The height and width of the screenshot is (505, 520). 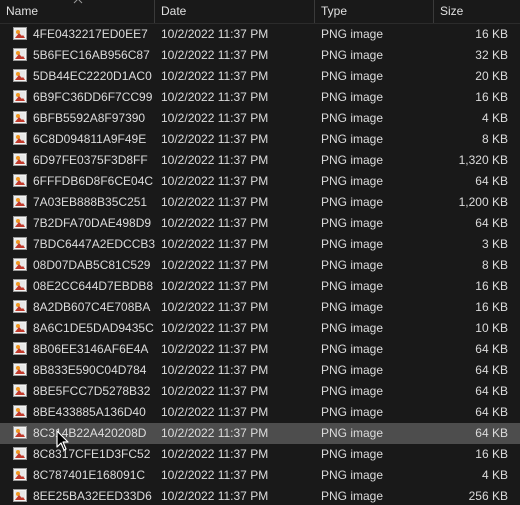 What do you see at coordinates (84, 370) in the screenshot?
I see `file-name-cell: 8B833E590C04D784` at bounding box center [84, 370].